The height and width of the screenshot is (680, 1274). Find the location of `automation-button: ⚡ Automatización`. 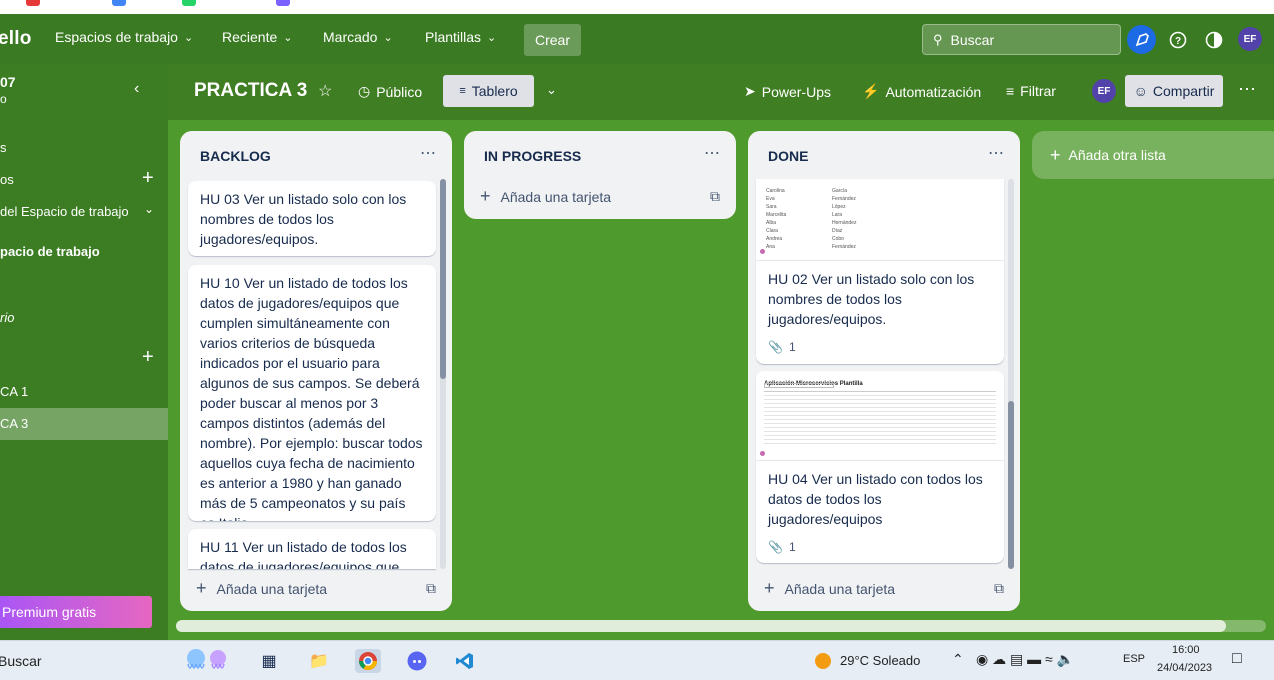

automation-button: ⚡ Automatización is located at coordinates (921, 91).